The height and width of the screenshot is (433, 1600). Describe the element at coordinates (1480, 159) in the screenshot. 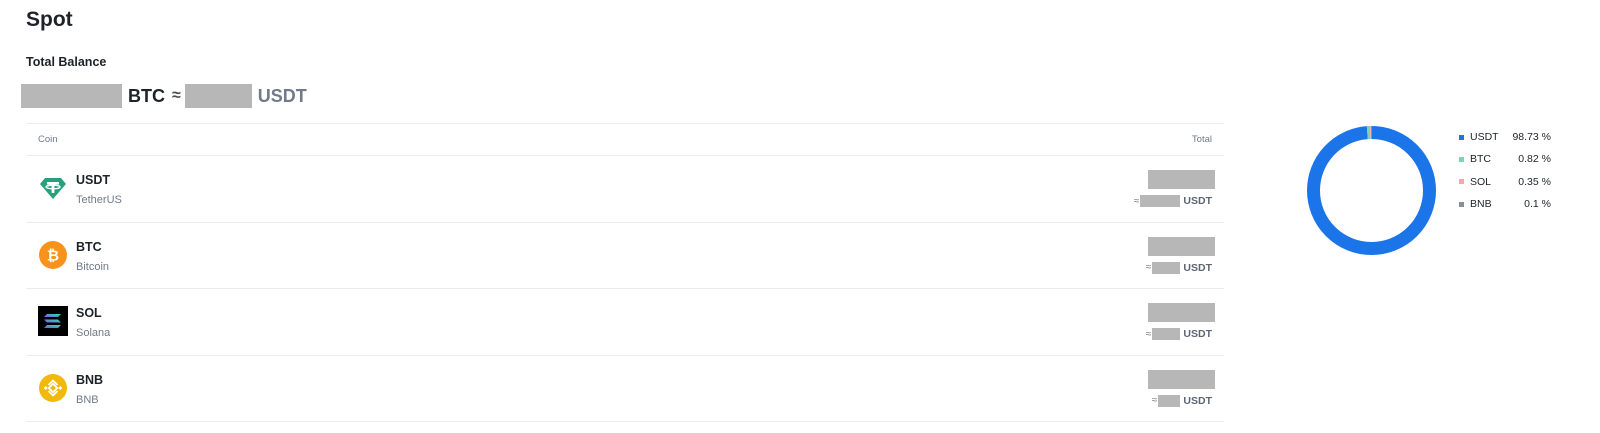

I see `legend-label: BTC` at that location.